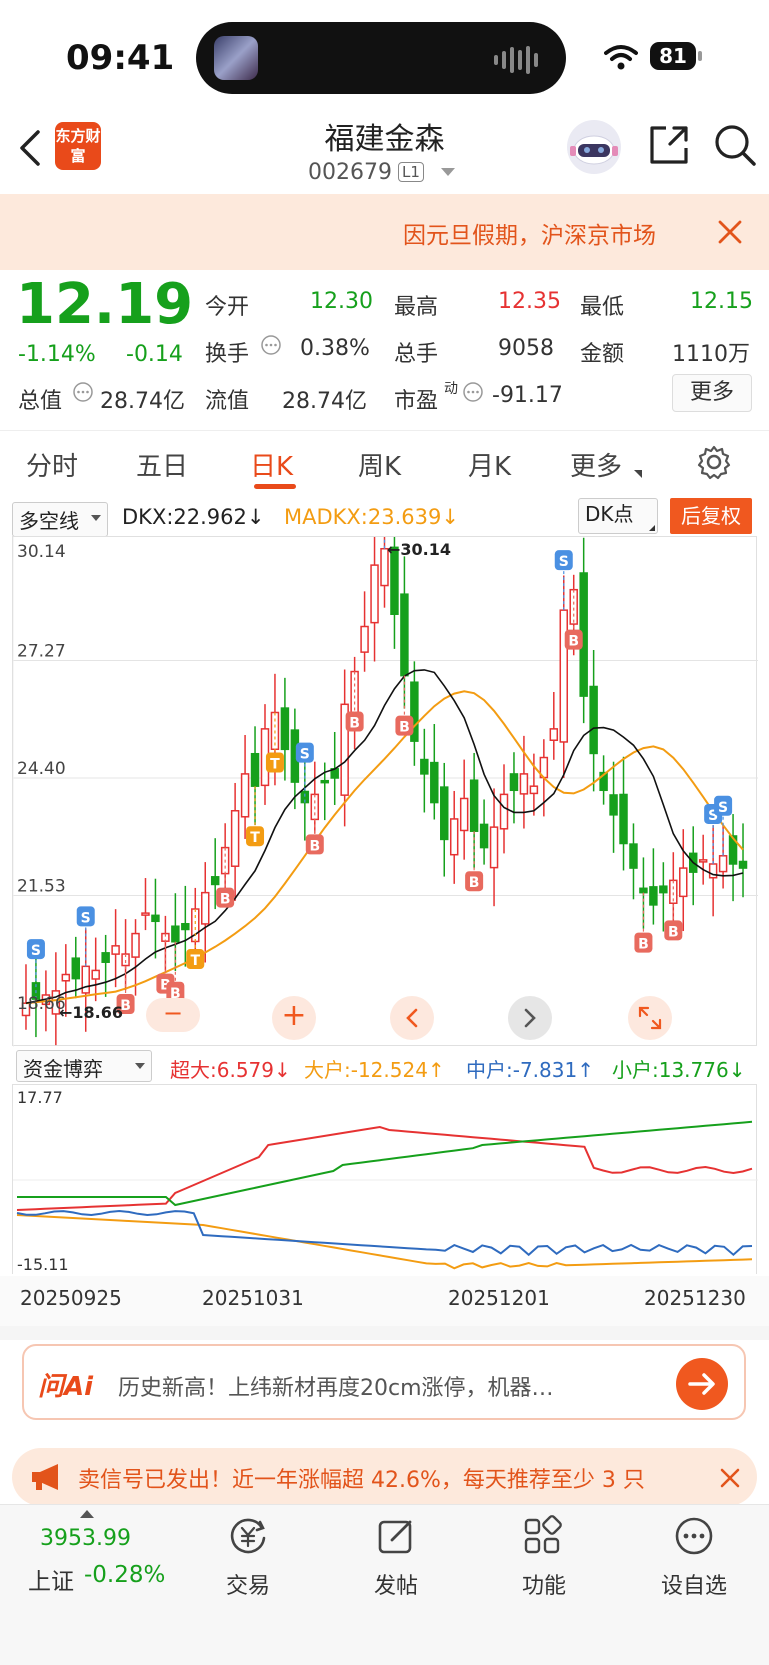 The image size is (769, 1665). I want to click on current-price: 12.19, so click(105, 304).